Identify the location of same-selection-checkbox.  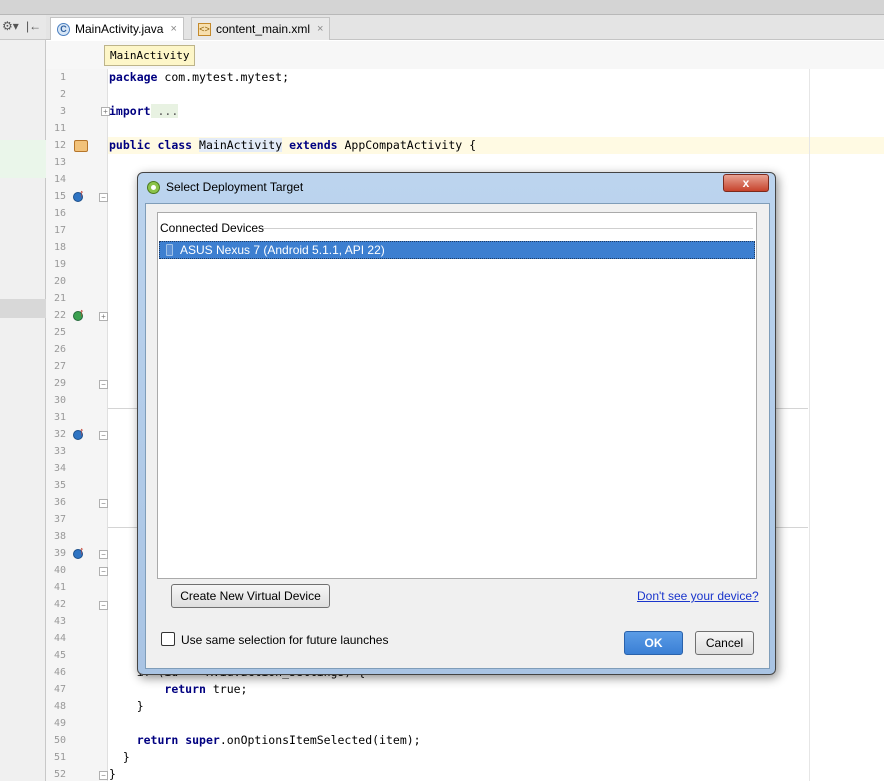
(168, 639).